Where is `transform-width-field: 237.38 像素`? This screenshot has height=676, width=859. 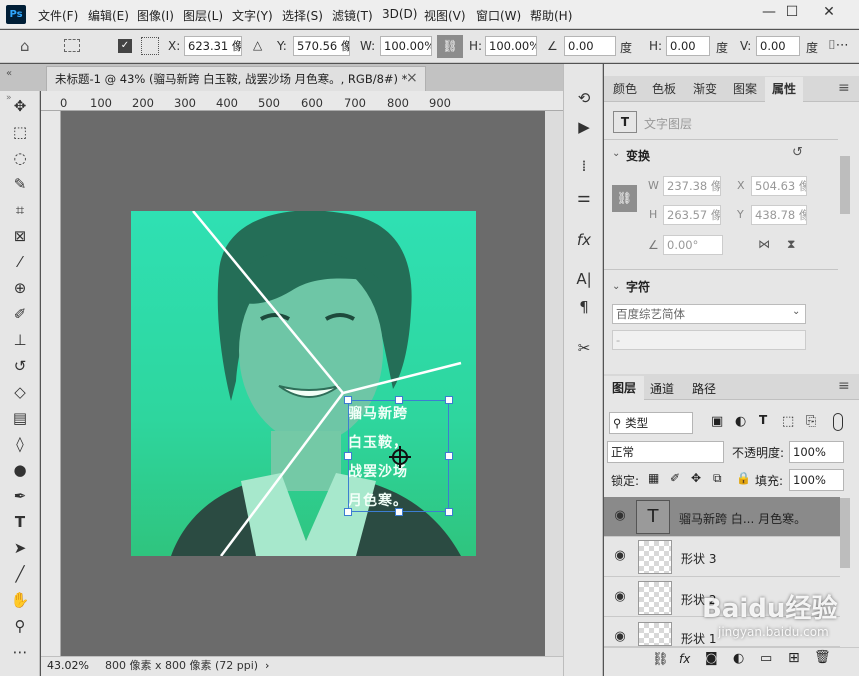
transform-width-field: 237.38 像素 is located at coordinates (692, 186).